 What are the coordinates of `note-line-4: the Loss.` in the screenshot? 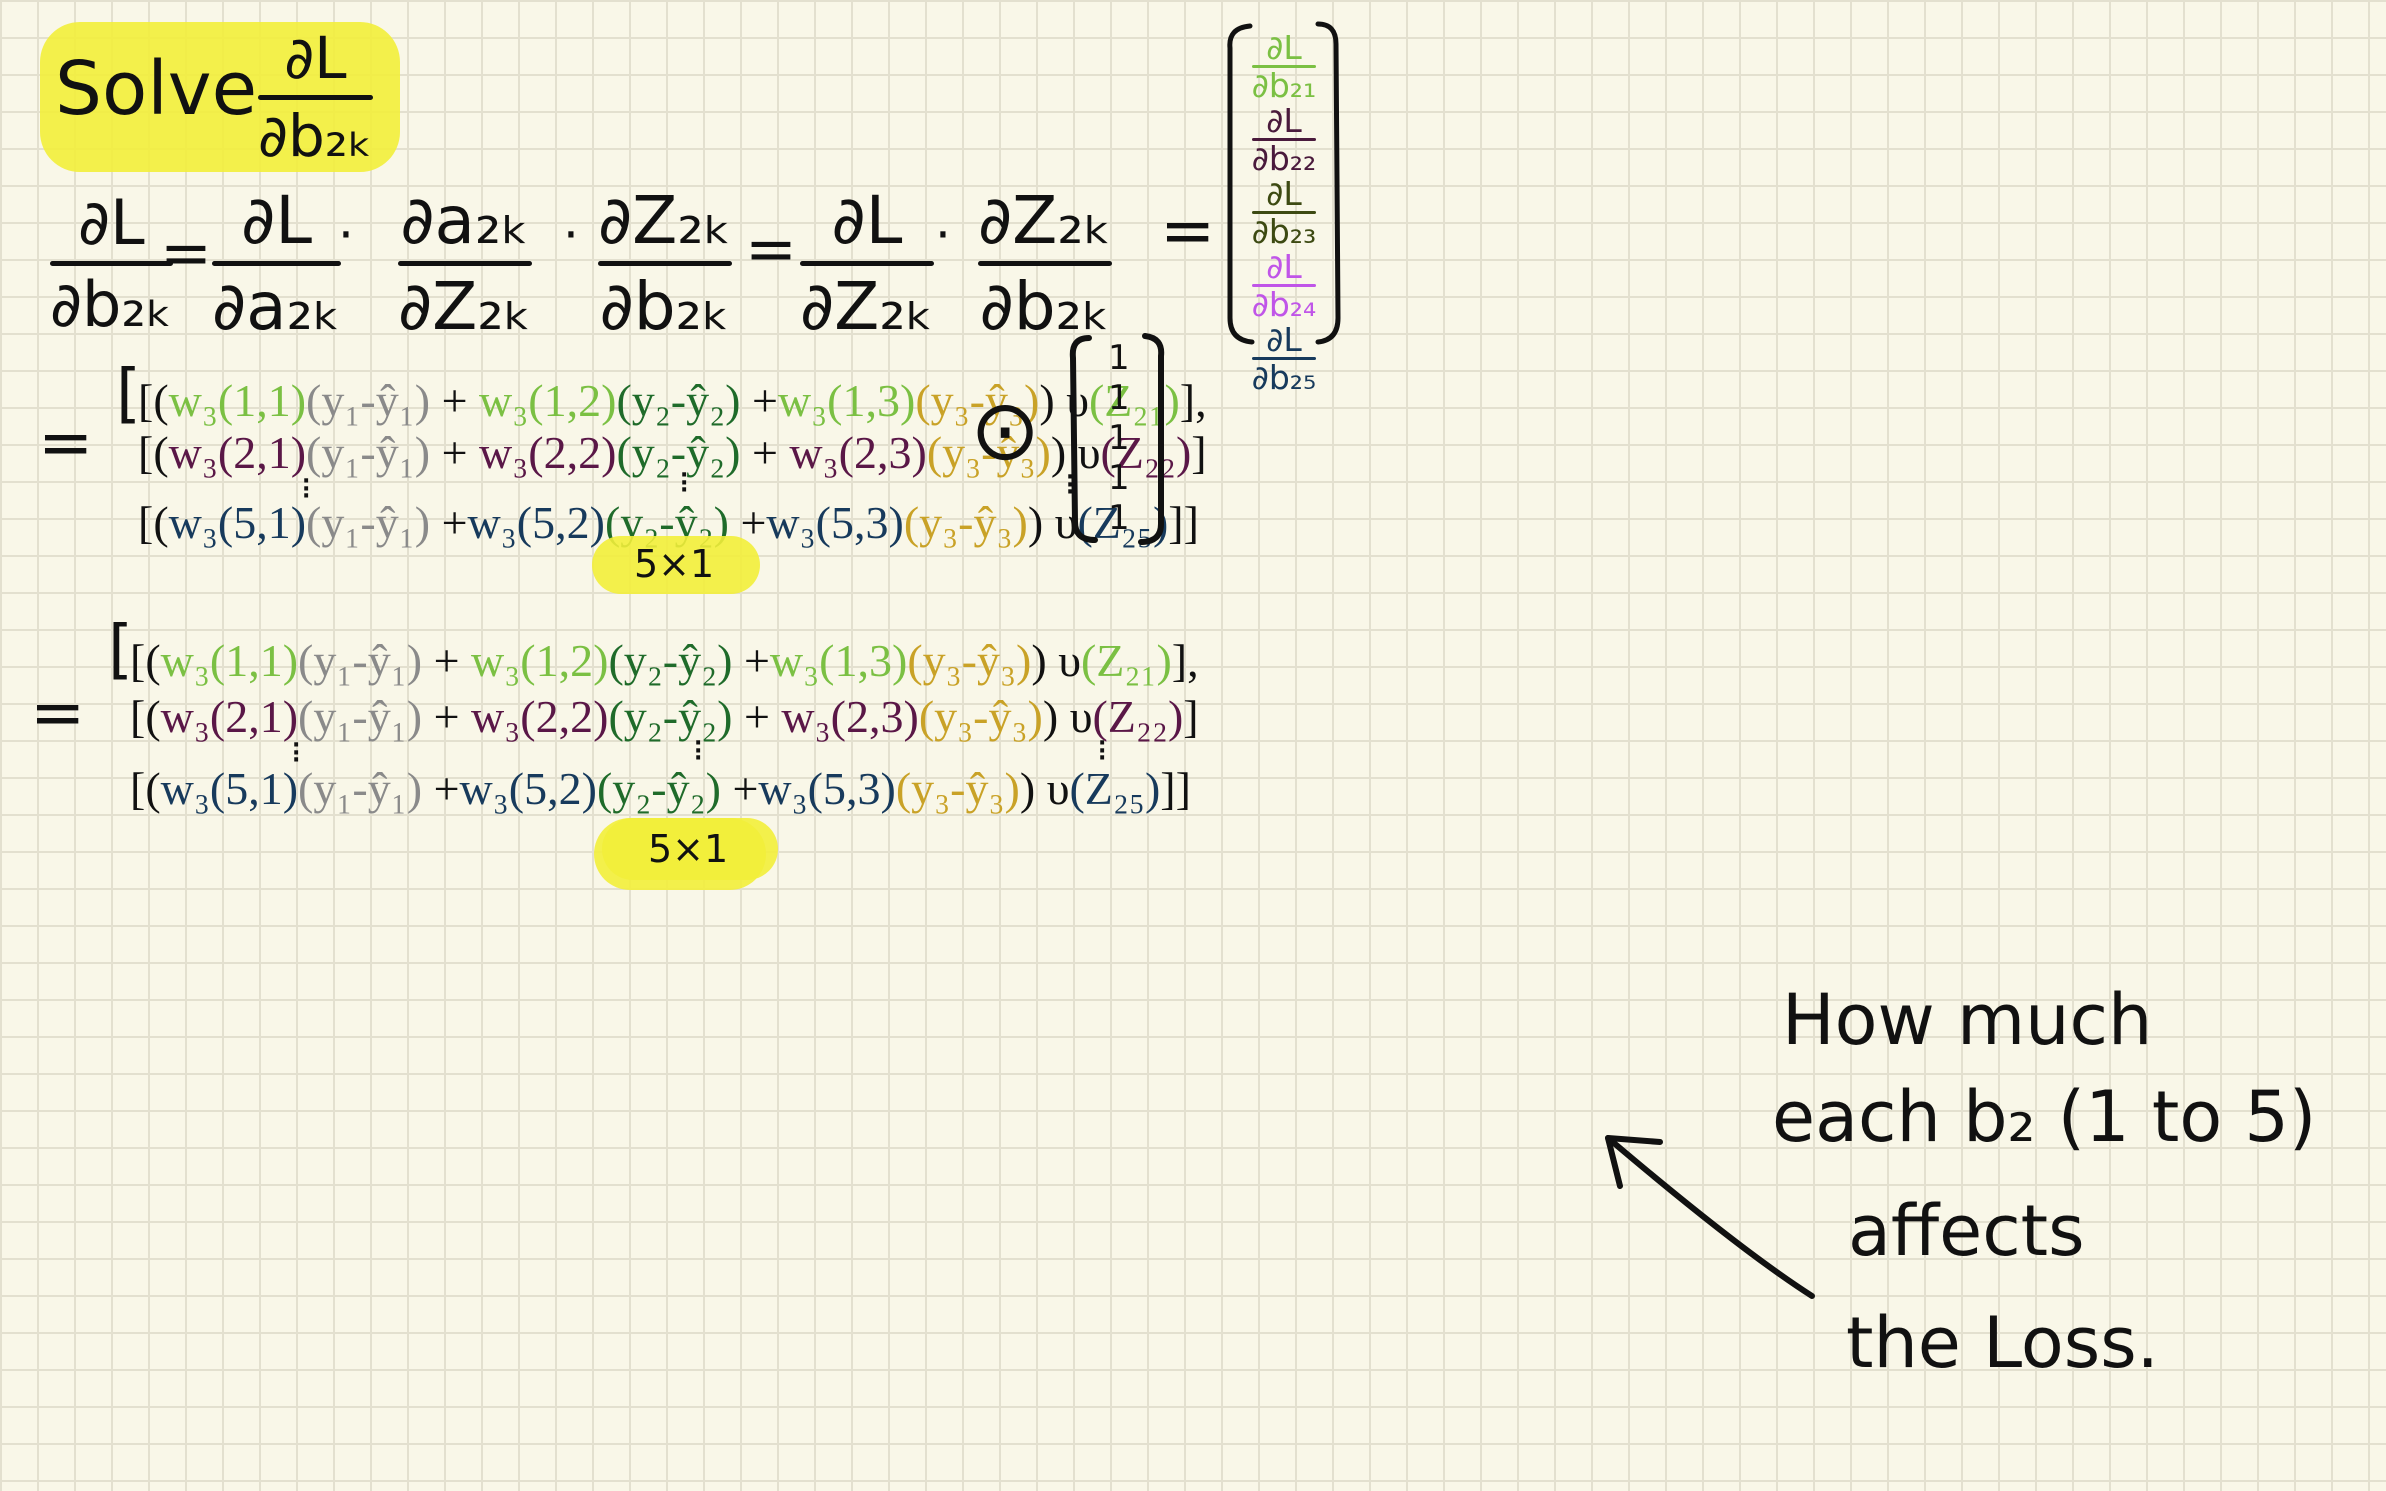 It's located at (2002, 1343).